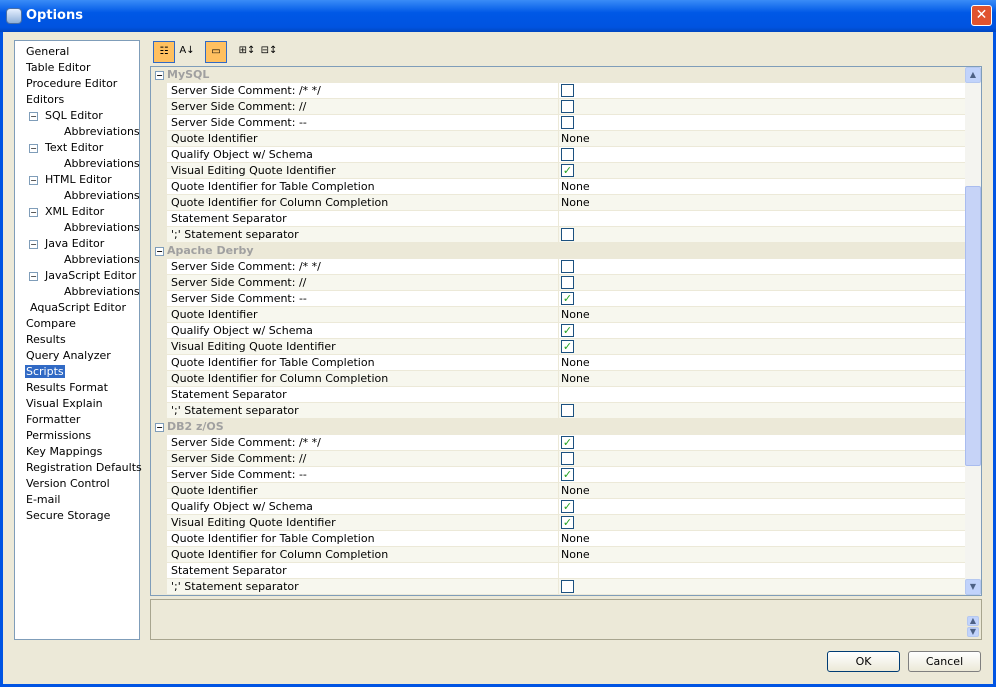 The image size is (996, 687). I want to click on category-header: − Apache Derby, so click(558, 251).